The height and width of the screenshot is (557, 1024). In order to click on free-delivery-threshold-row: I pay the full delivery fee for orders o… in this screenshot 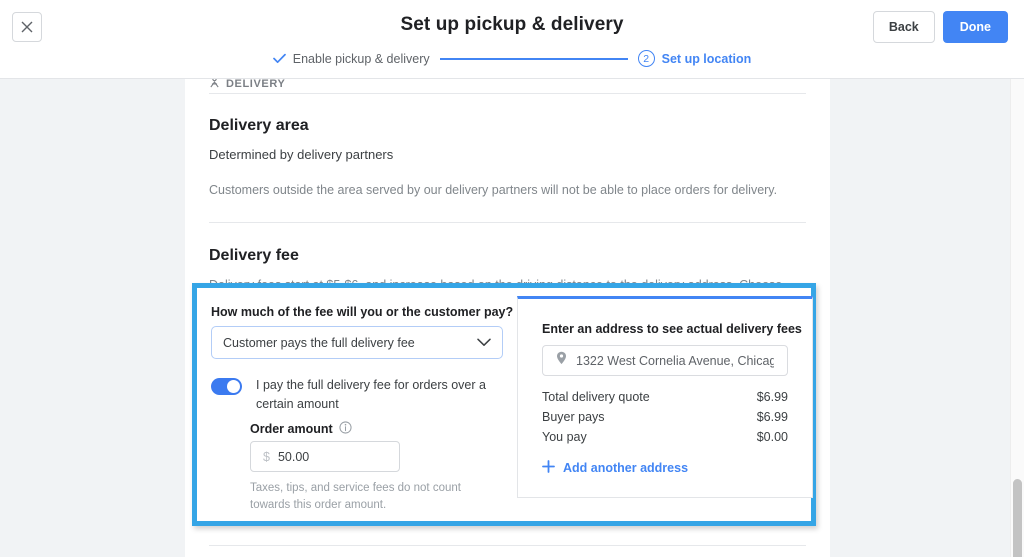, I will do `click(361, 395)`.